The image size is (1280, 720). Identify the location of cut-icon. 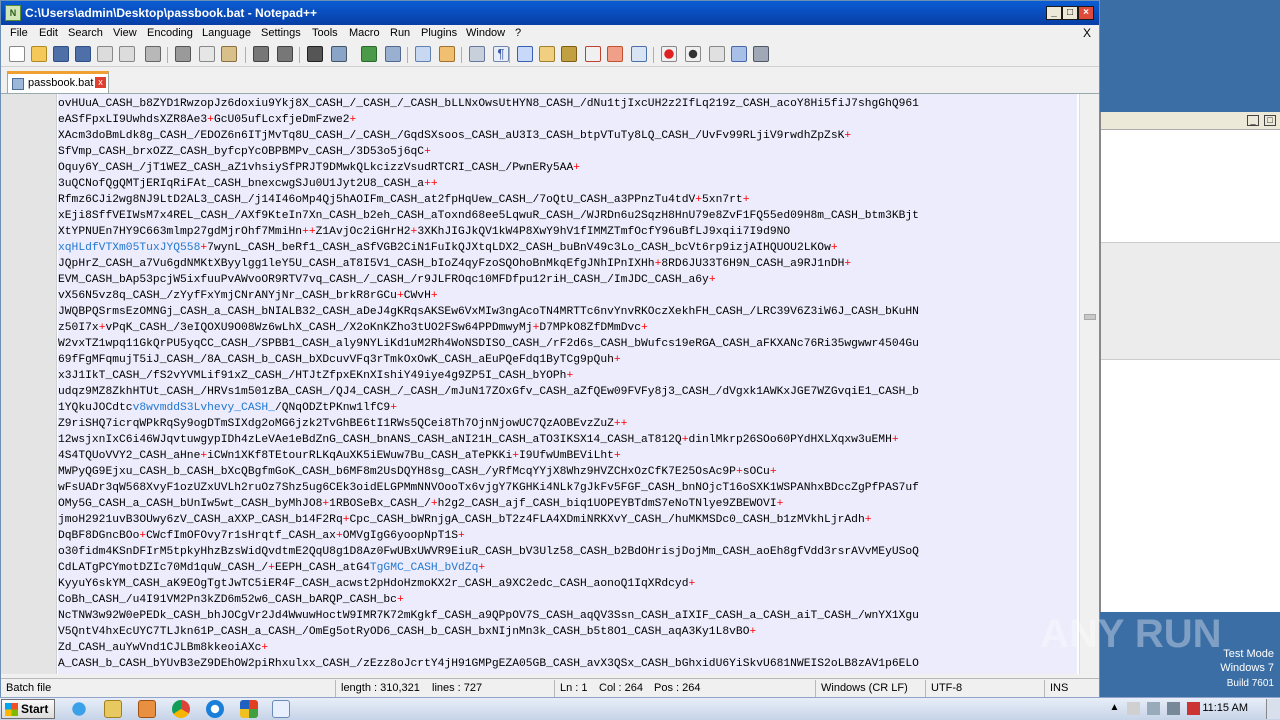
(183, 54).